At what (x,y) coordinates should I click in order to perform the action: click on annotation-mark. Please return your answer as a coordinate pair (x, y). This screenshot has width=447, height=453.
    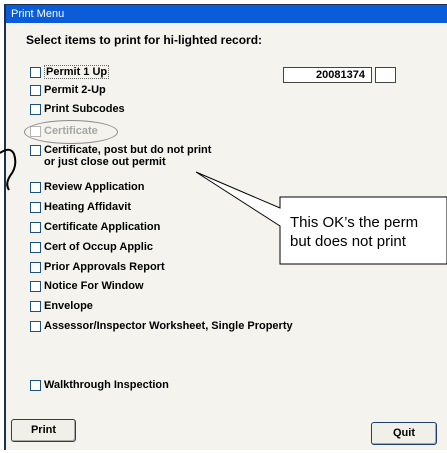
    Looking at the image, I should click on (8, 169).